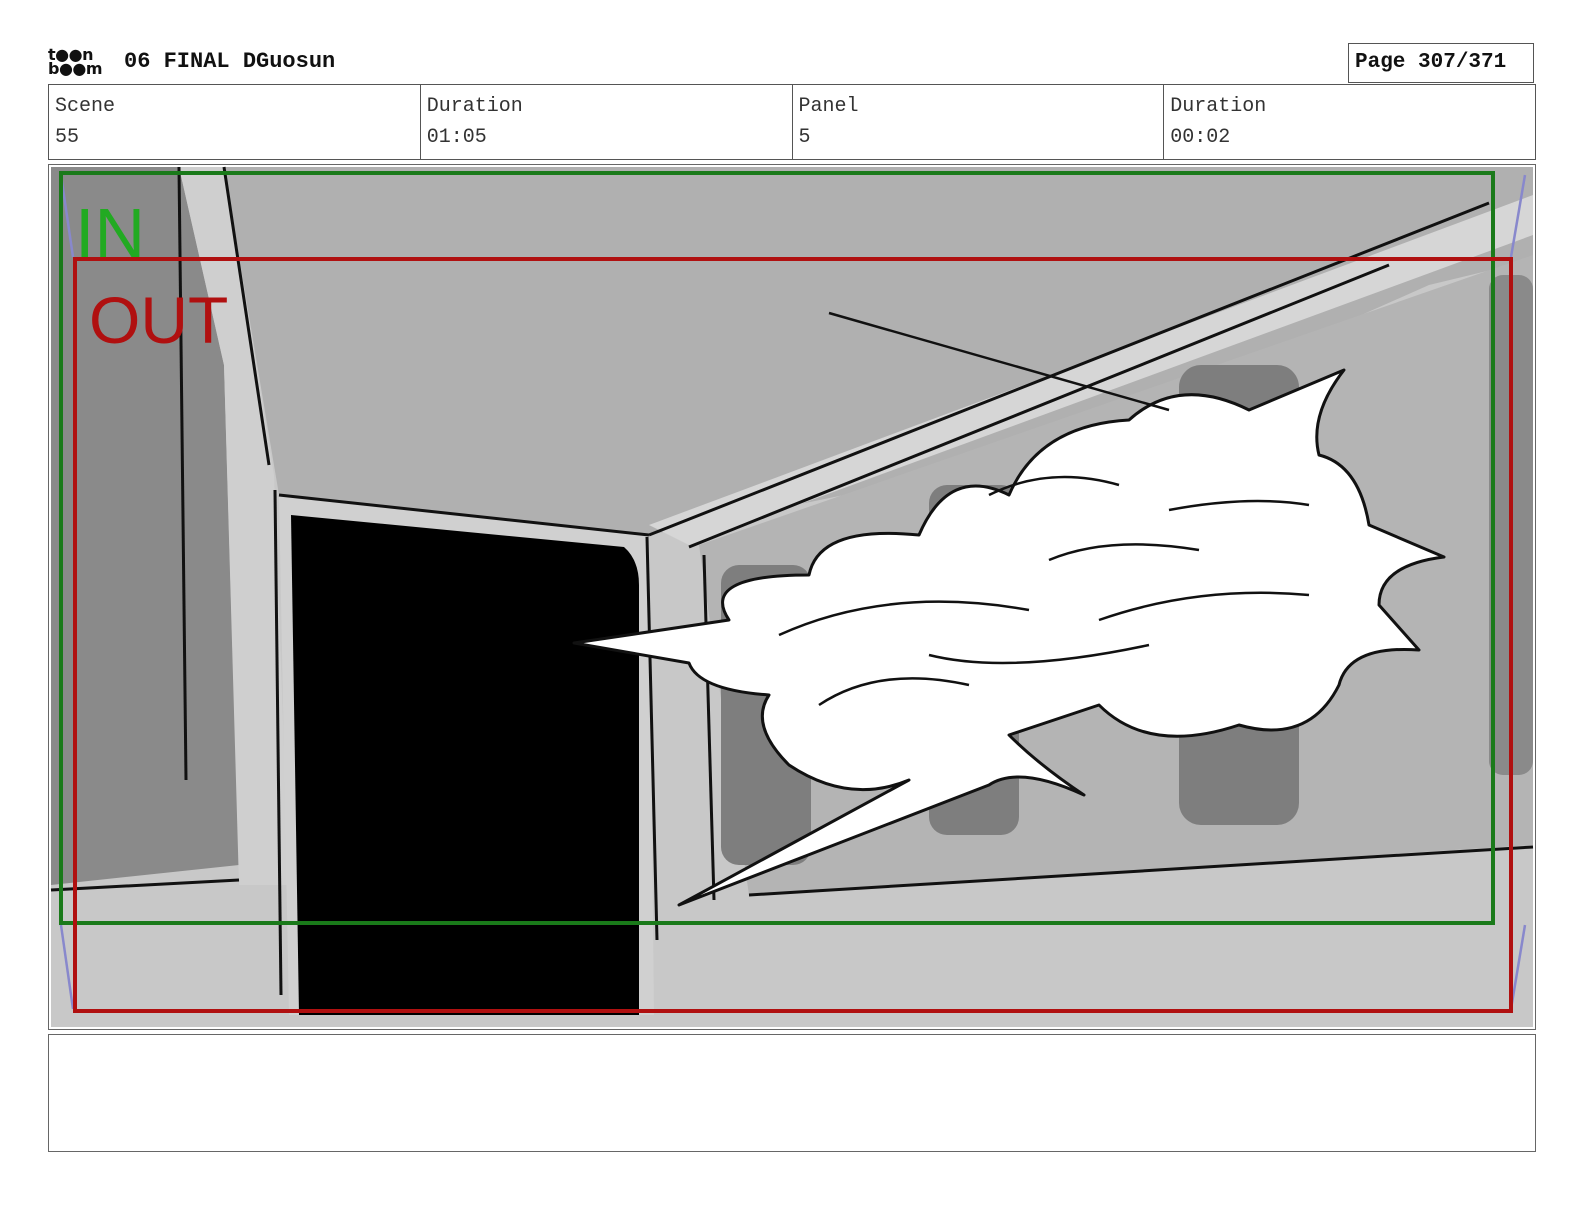 The width and height of the screenshot is (1584, 1224). I want to click on scene-duration-cell: Duration 01:05, so click(607, 122).